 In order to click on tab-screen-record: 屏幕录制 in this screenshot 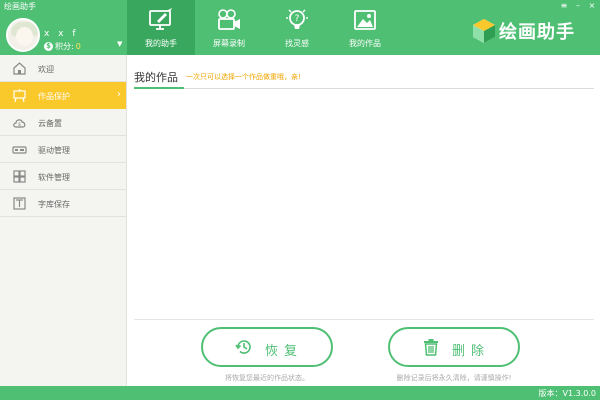, I will do `click(229, 27)`.